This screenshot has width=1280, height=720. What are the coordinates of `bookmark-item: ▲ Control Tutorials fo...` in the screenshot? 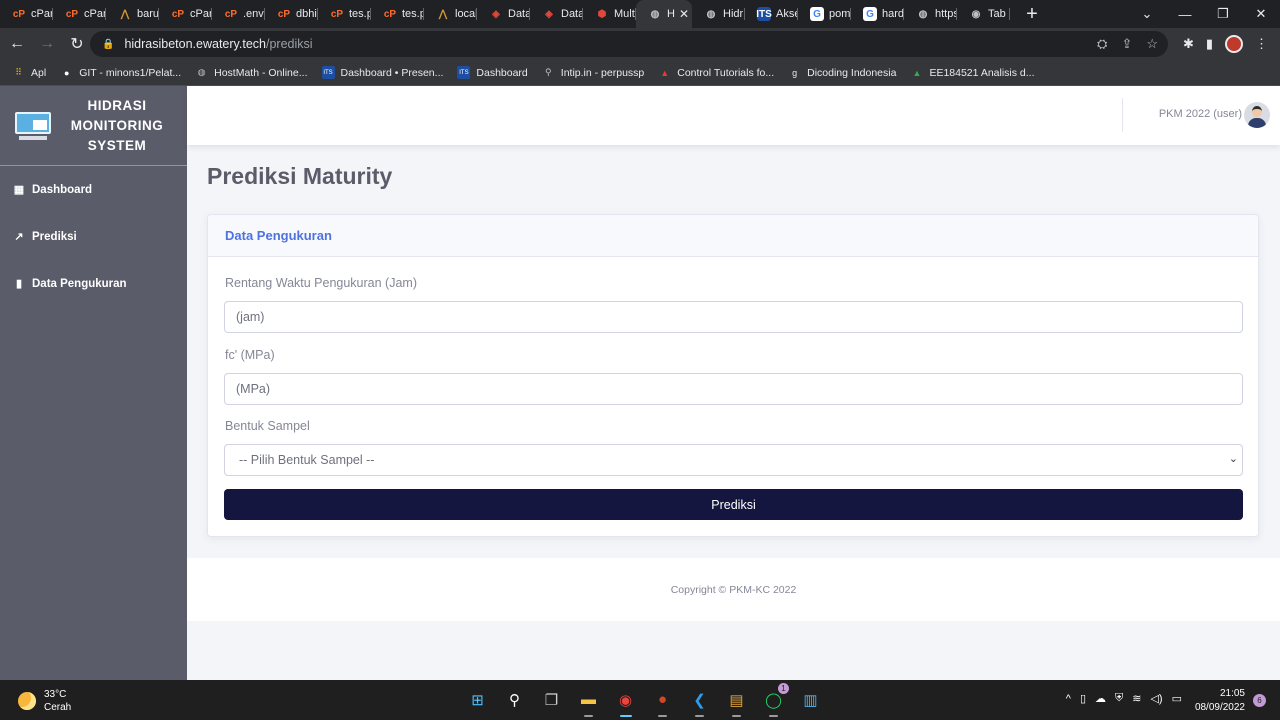 It's located at (716, 72).